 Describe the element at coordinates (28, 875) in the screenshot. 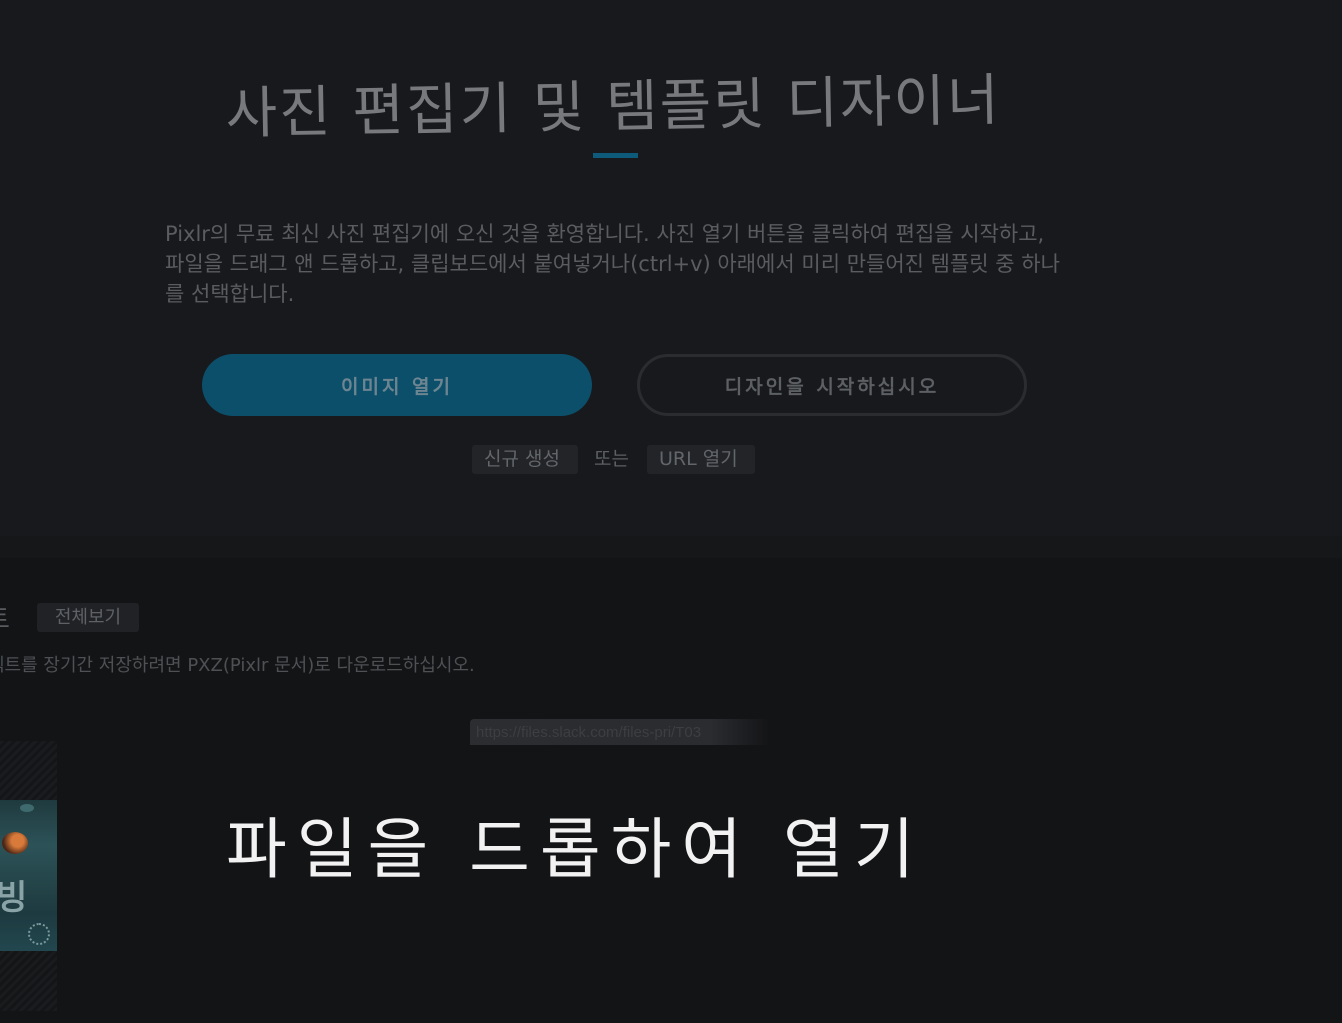

I see `project-thumbnail: 빙` at that location.